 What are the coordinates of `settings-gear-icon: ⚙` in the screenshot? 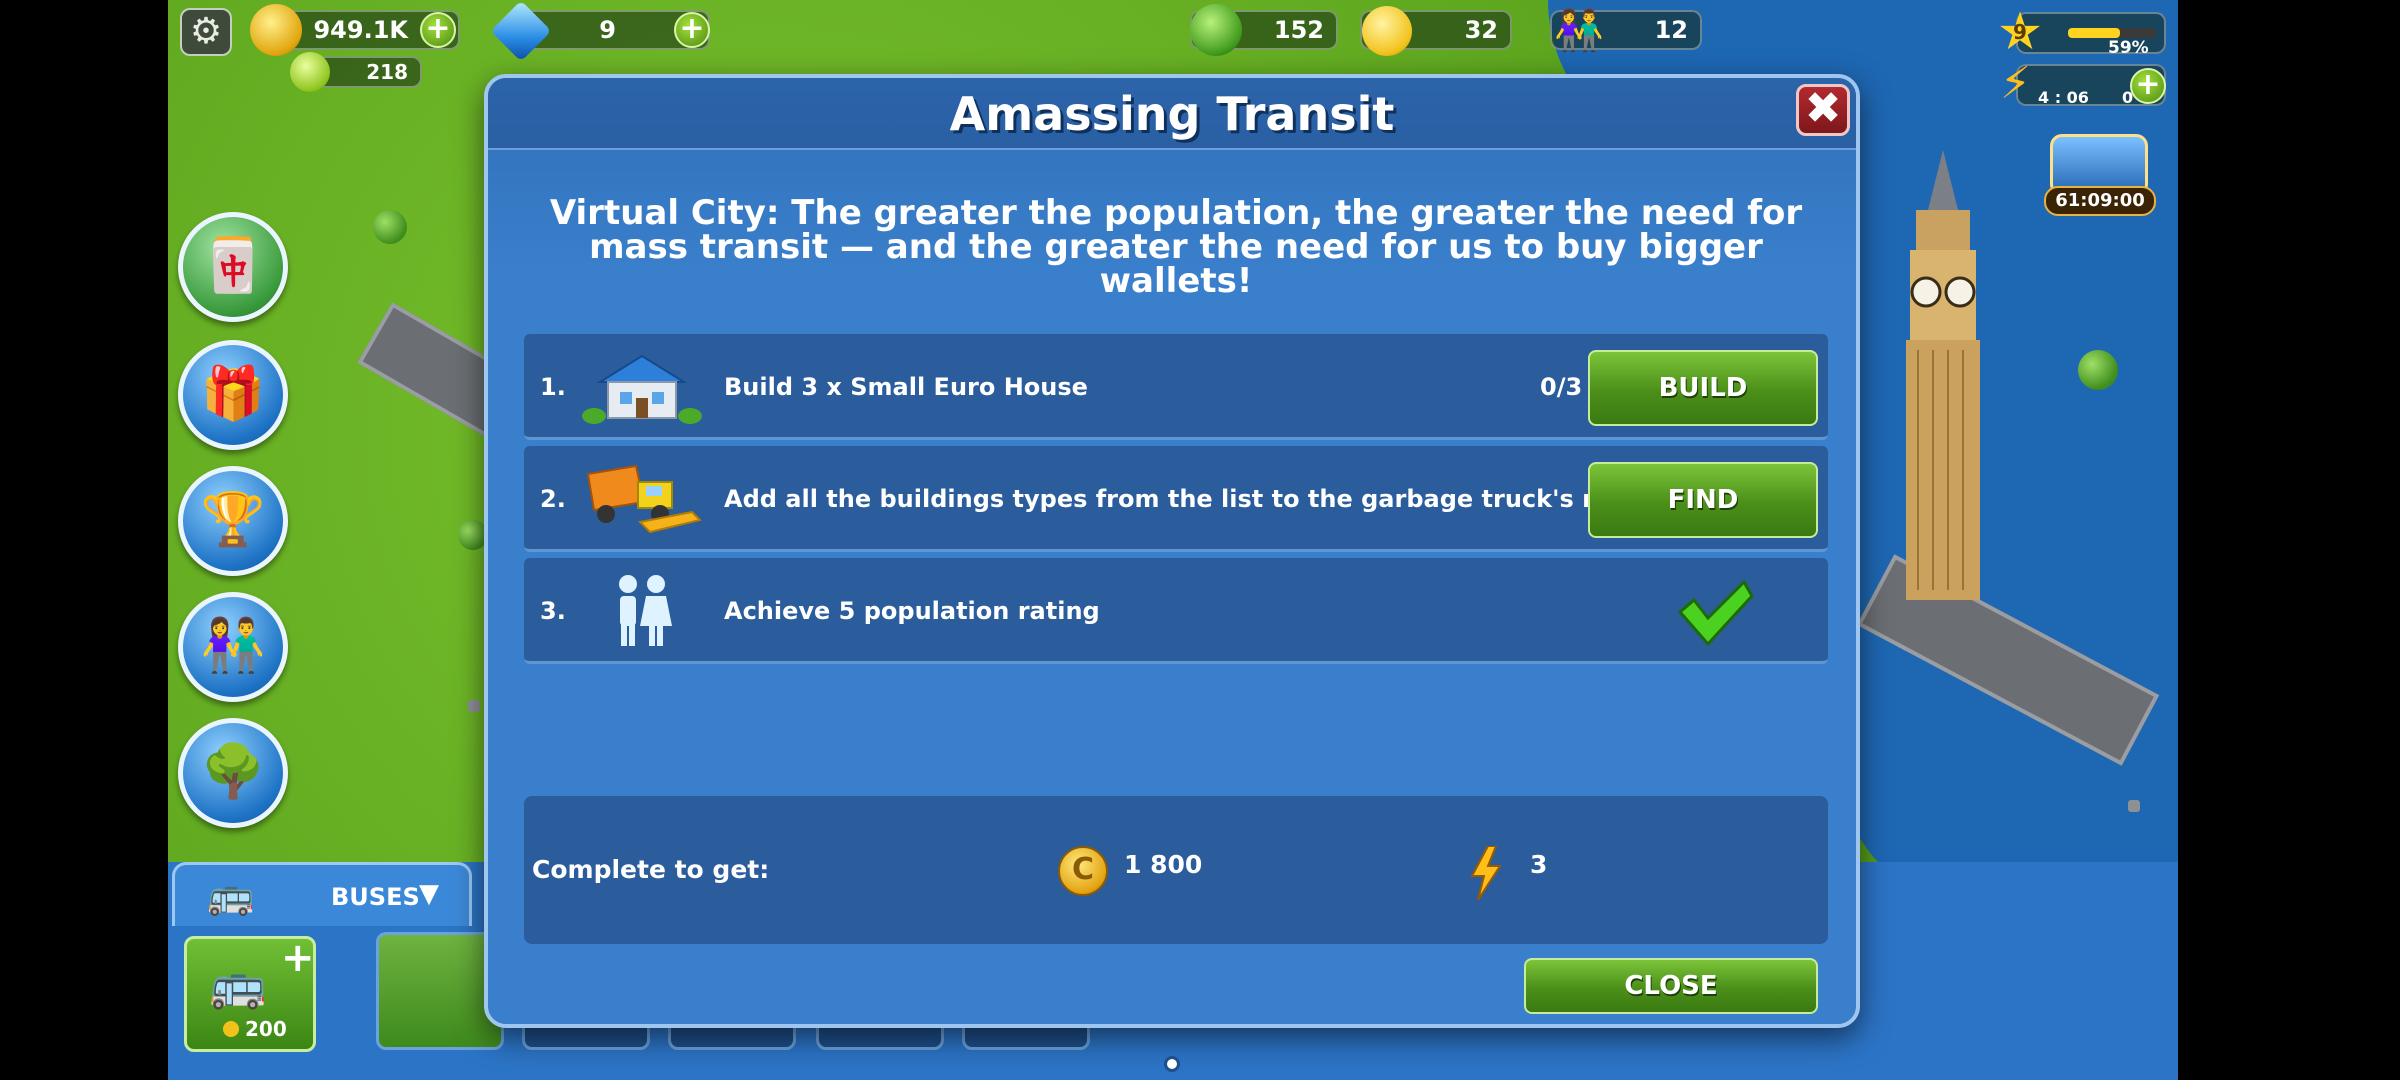 It's located at (206, 32).